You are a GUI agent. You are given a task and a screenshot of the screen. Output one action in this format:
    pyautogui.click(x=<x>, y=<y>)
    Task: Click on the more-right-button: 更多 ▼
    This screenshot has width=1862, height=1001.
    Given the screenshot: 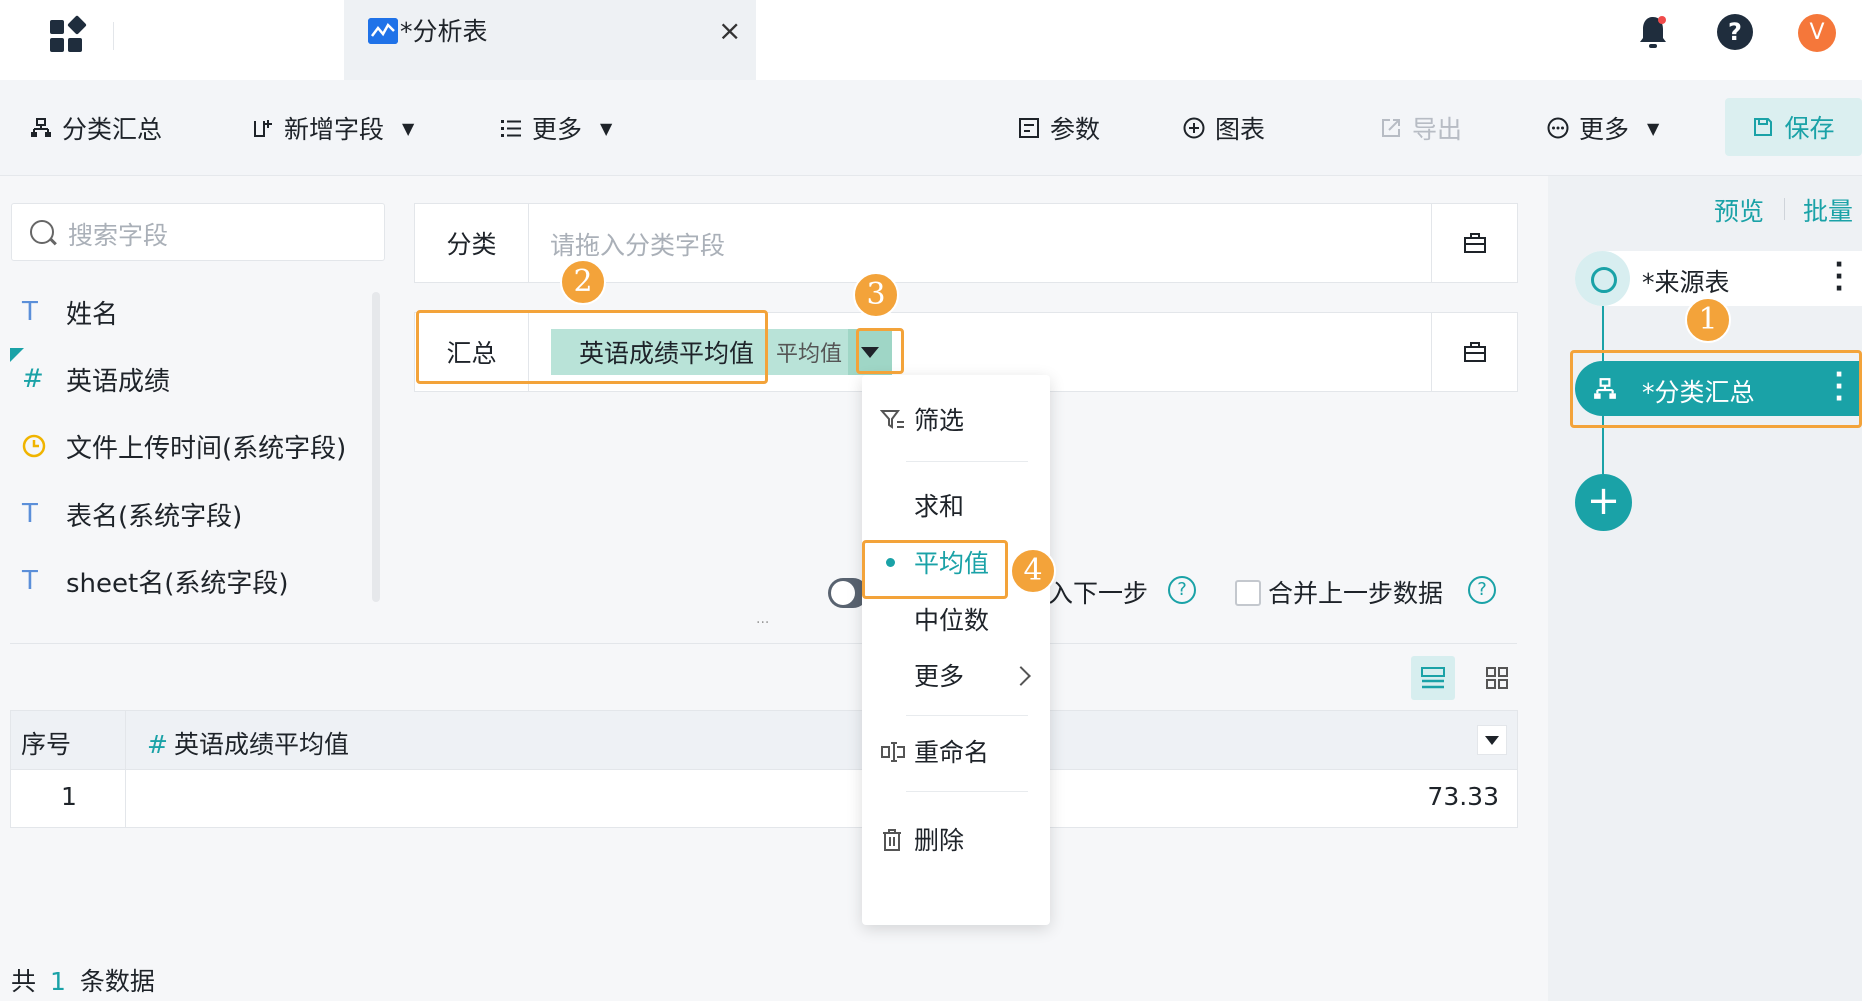 What is the action you would take?
    pyautogui.click(x=1603, y=128)
    